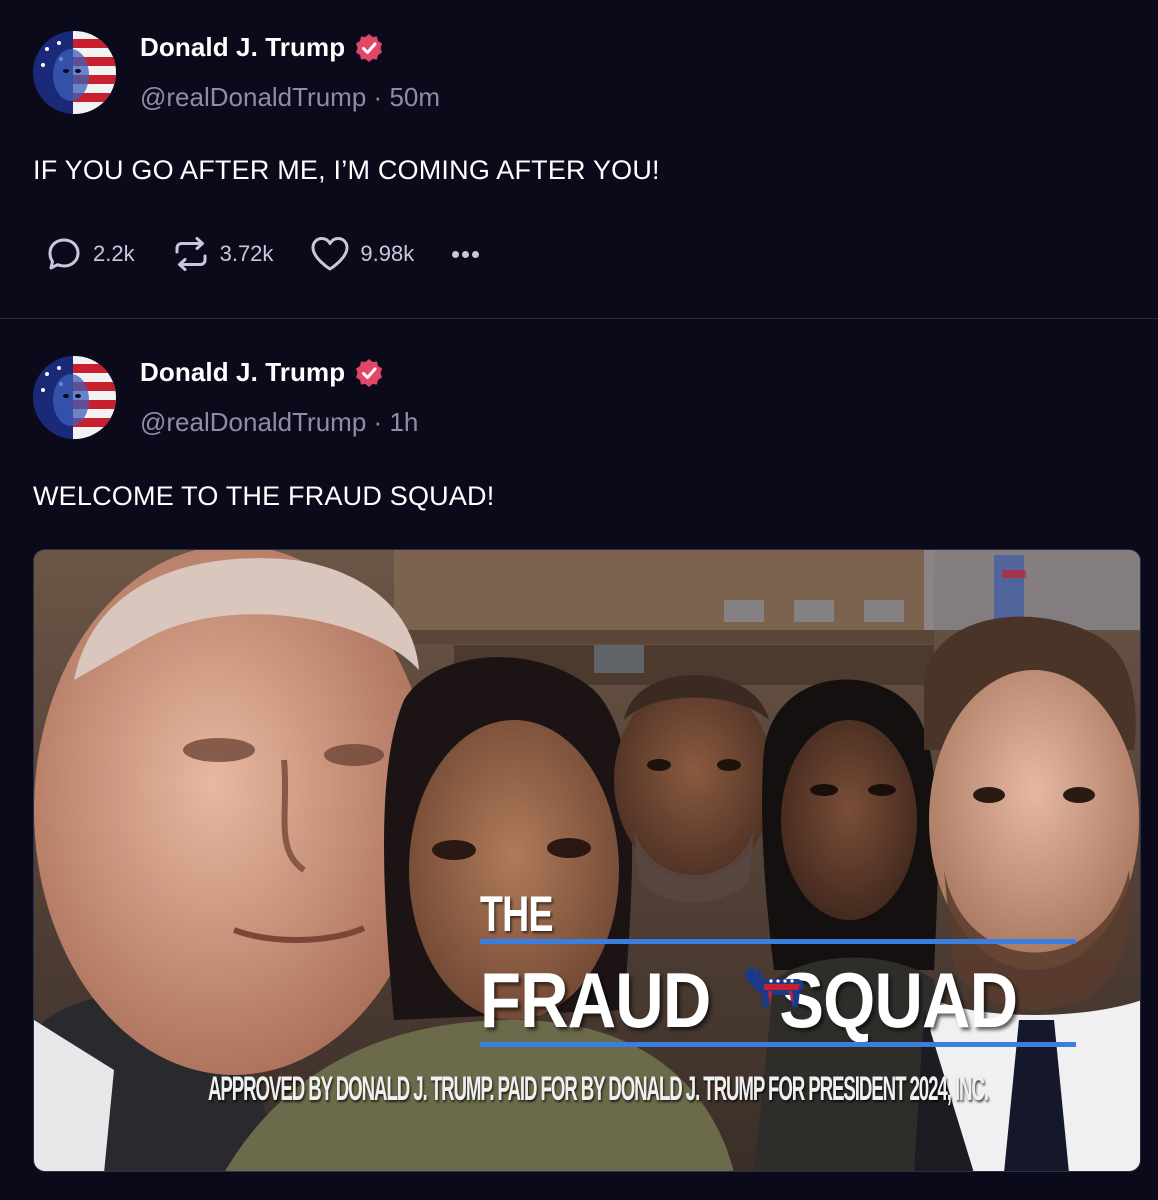 The image size is (1158, 1200). What do you see at coordinates (517, 914) in the screenshot?
I see `media-title-small: THE` at bounding box center [517, 914].